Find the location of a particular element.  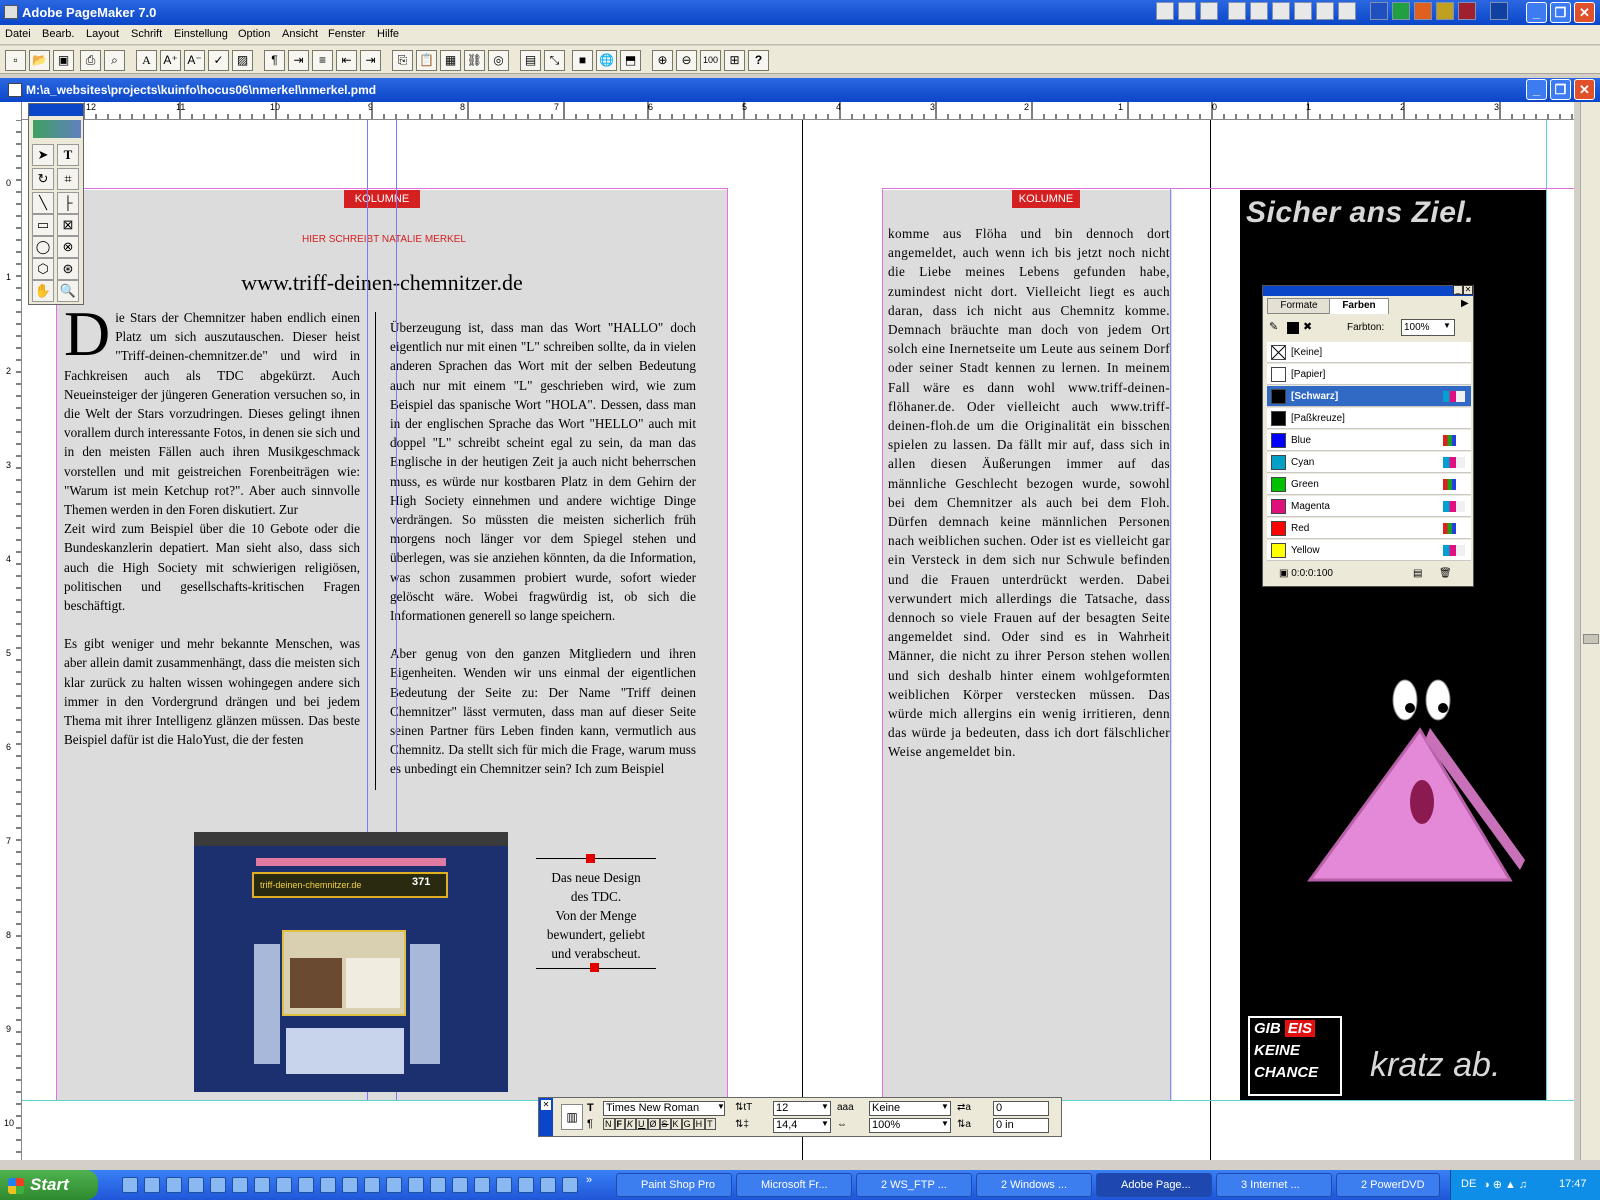

doc-maximize-button: ❐ is located at coordinates (1560, 89).